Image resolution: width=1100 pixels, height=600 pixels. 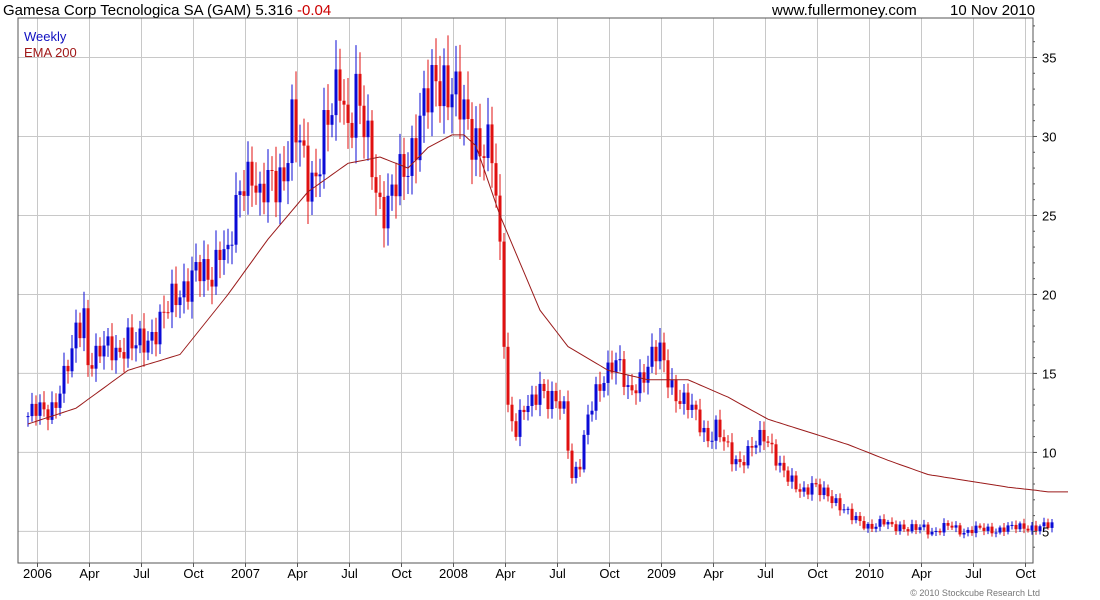 What do you see at coordinates (453, 573) in the screenshot?
I see `x-tick-label: 2008` at bounding box center [453, 573].